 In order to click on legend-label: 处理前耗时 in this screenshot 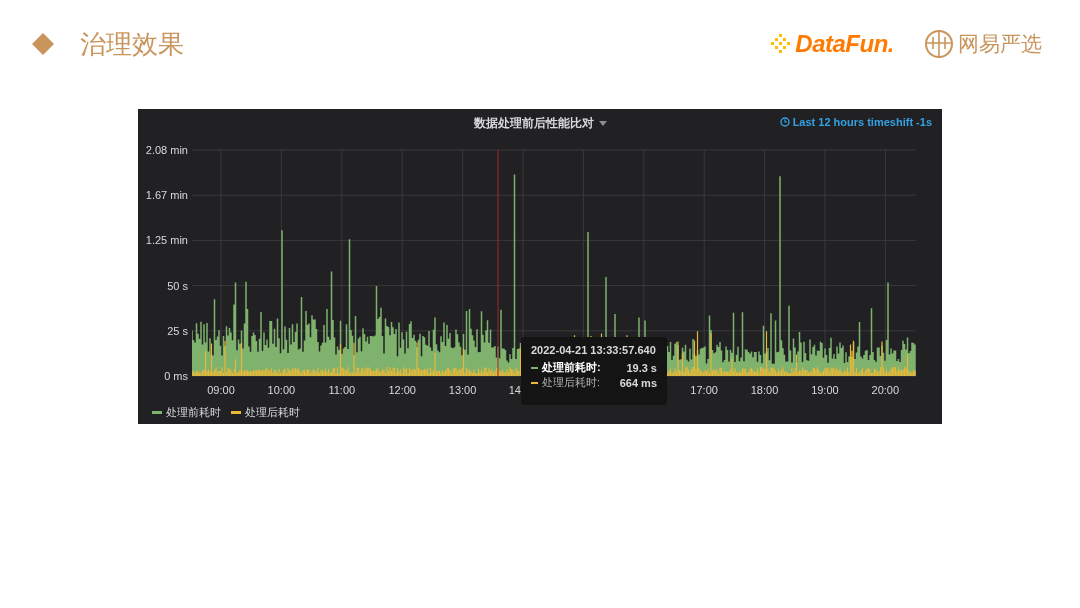, I will do `click(193, 412)`.